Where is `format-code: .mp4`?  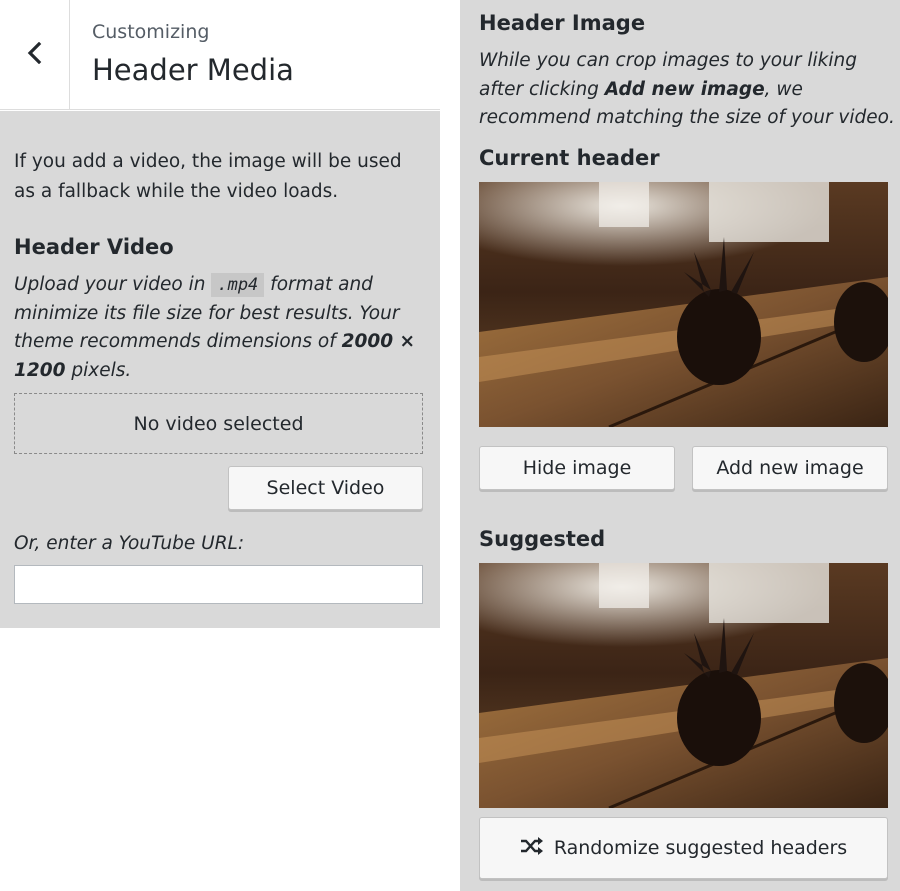 format-code: .mp4 is located at coordinates (238, 285).